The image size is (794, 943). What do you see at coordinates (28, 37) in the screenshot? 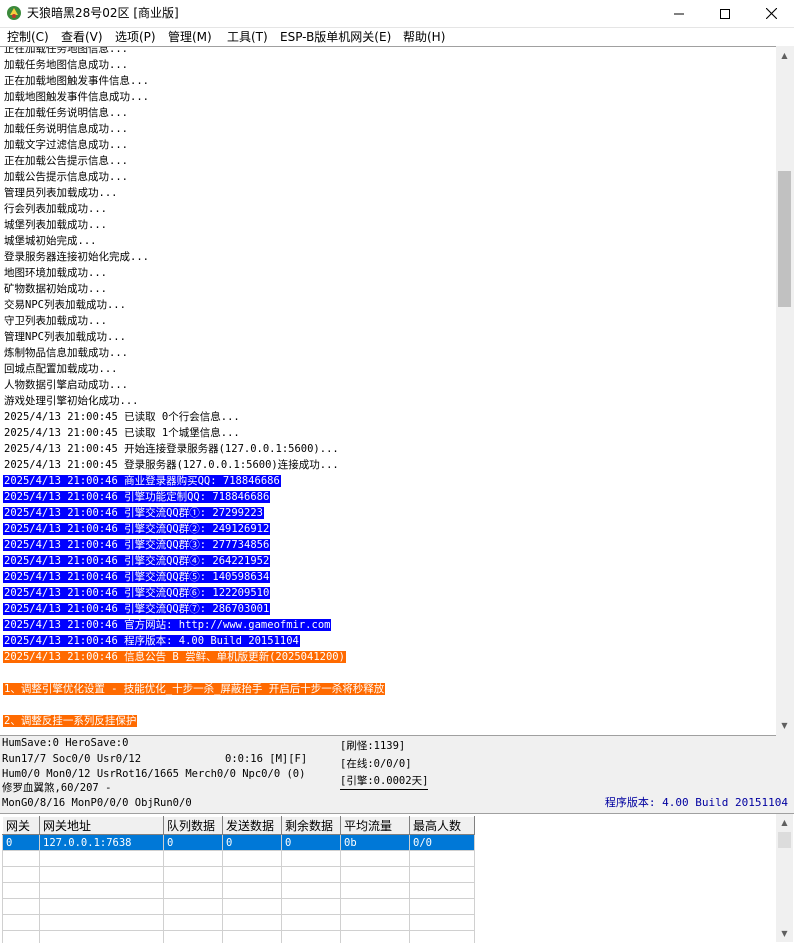
I see `menu-control: 控制(C)` at bounding box center [28, 37].